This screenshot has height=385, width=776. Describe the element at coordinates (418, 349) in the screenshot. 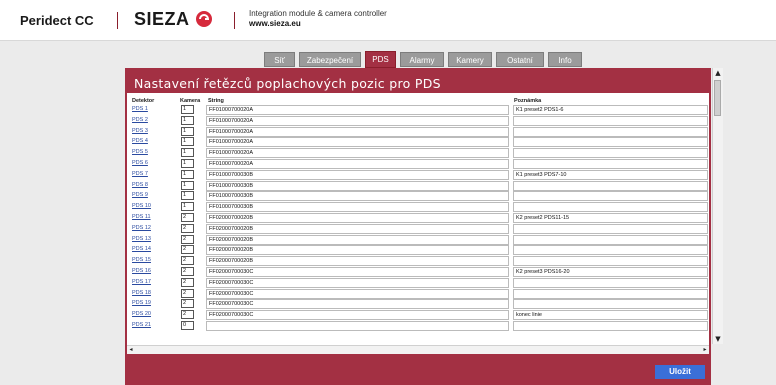

I see `horizontal-scrollbar: ◂ ▸` at that location.